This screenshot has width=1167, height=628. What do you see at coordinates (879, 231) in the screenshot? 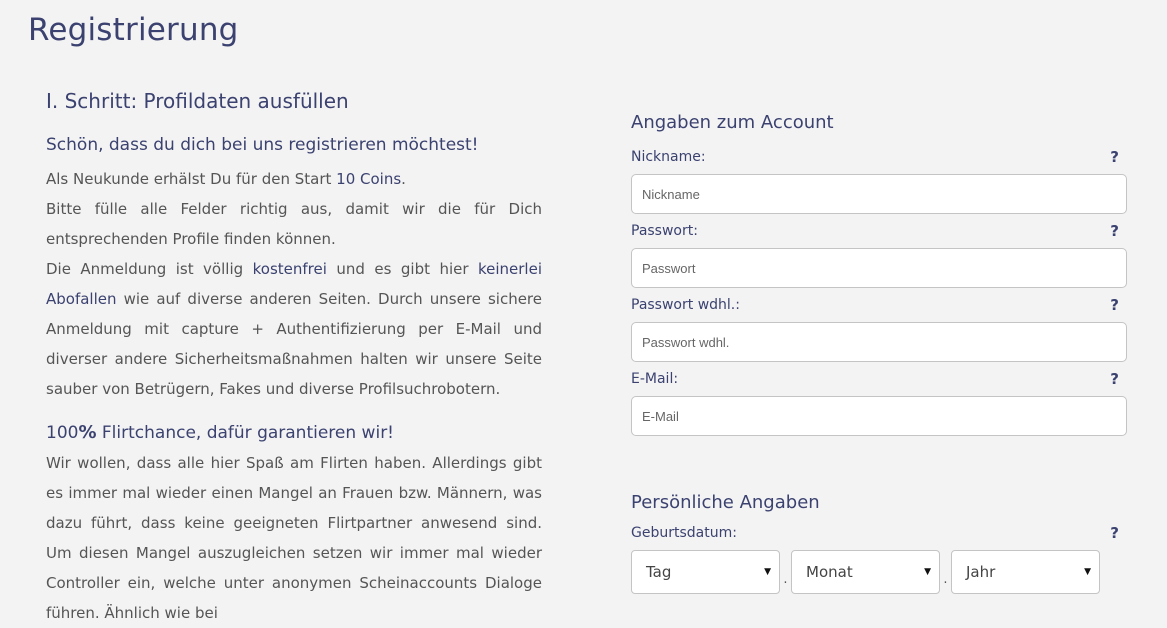
I see `password-label-row: Passwort: ?` at bounding box center [879, 231].